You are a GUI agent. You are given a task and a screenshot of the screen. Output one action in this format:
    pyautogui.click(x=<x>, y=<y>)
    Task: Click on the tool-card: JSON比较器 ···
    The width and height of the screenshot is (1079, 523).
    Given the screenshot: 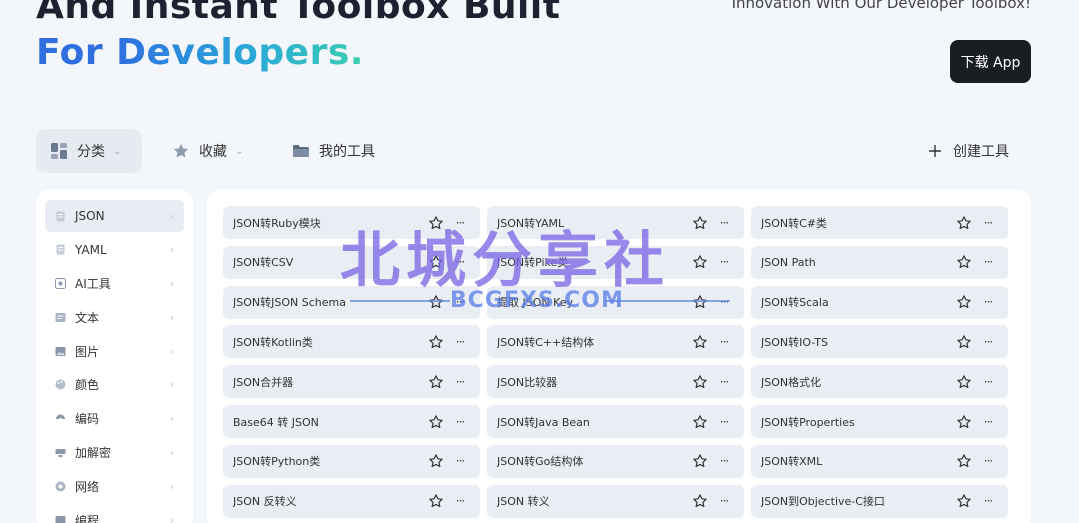 What is the action you would take?
    pyautogui.click(x=615, y=382)
    